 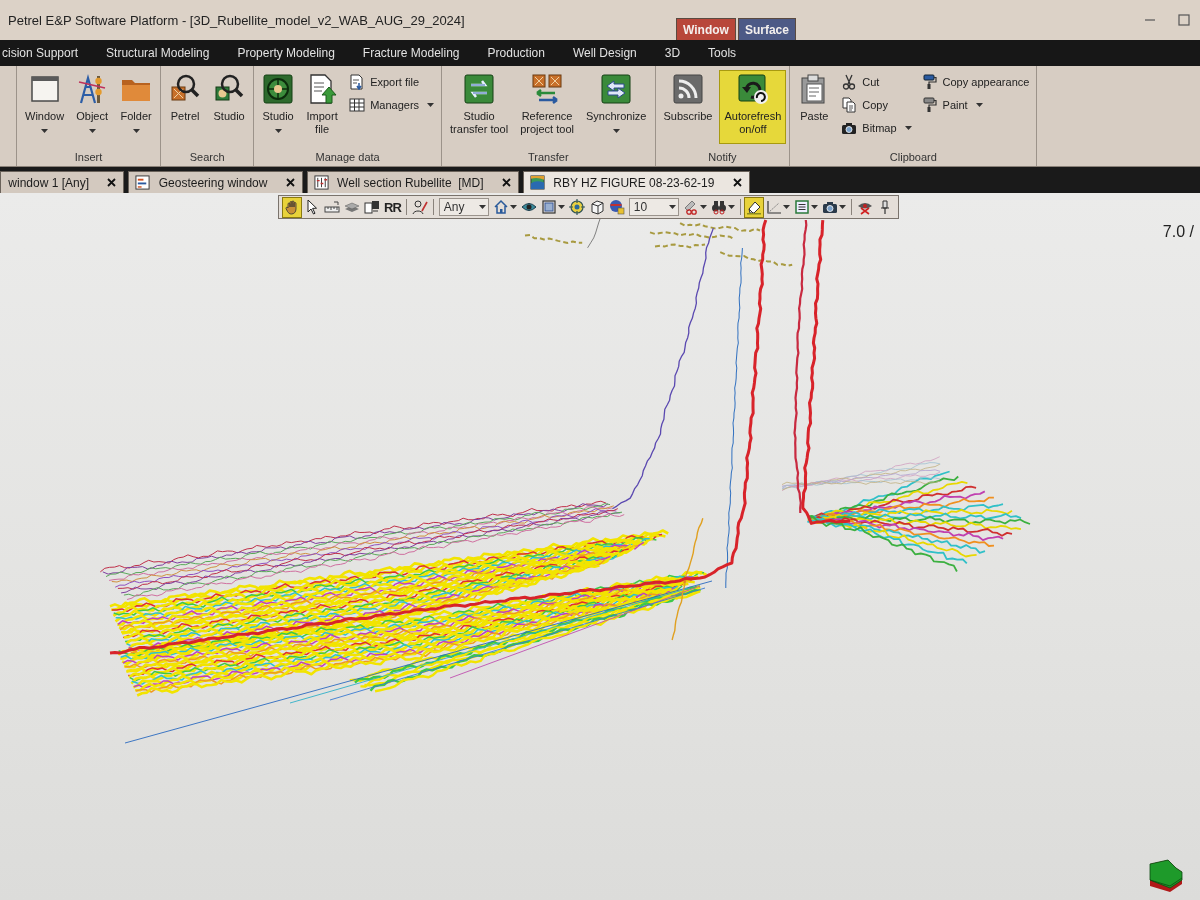 I want to click on sphere-tile-icon, so click(x=278, y=89).